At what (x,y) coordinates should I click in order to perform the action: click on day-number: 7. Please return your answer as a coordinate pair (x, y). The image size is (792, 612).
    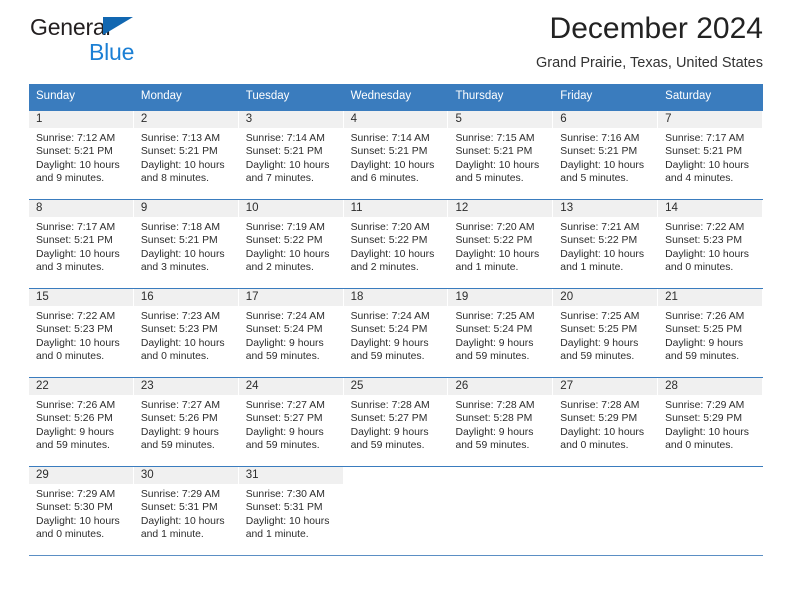
    Looking at the image, I should click on (668, 118).